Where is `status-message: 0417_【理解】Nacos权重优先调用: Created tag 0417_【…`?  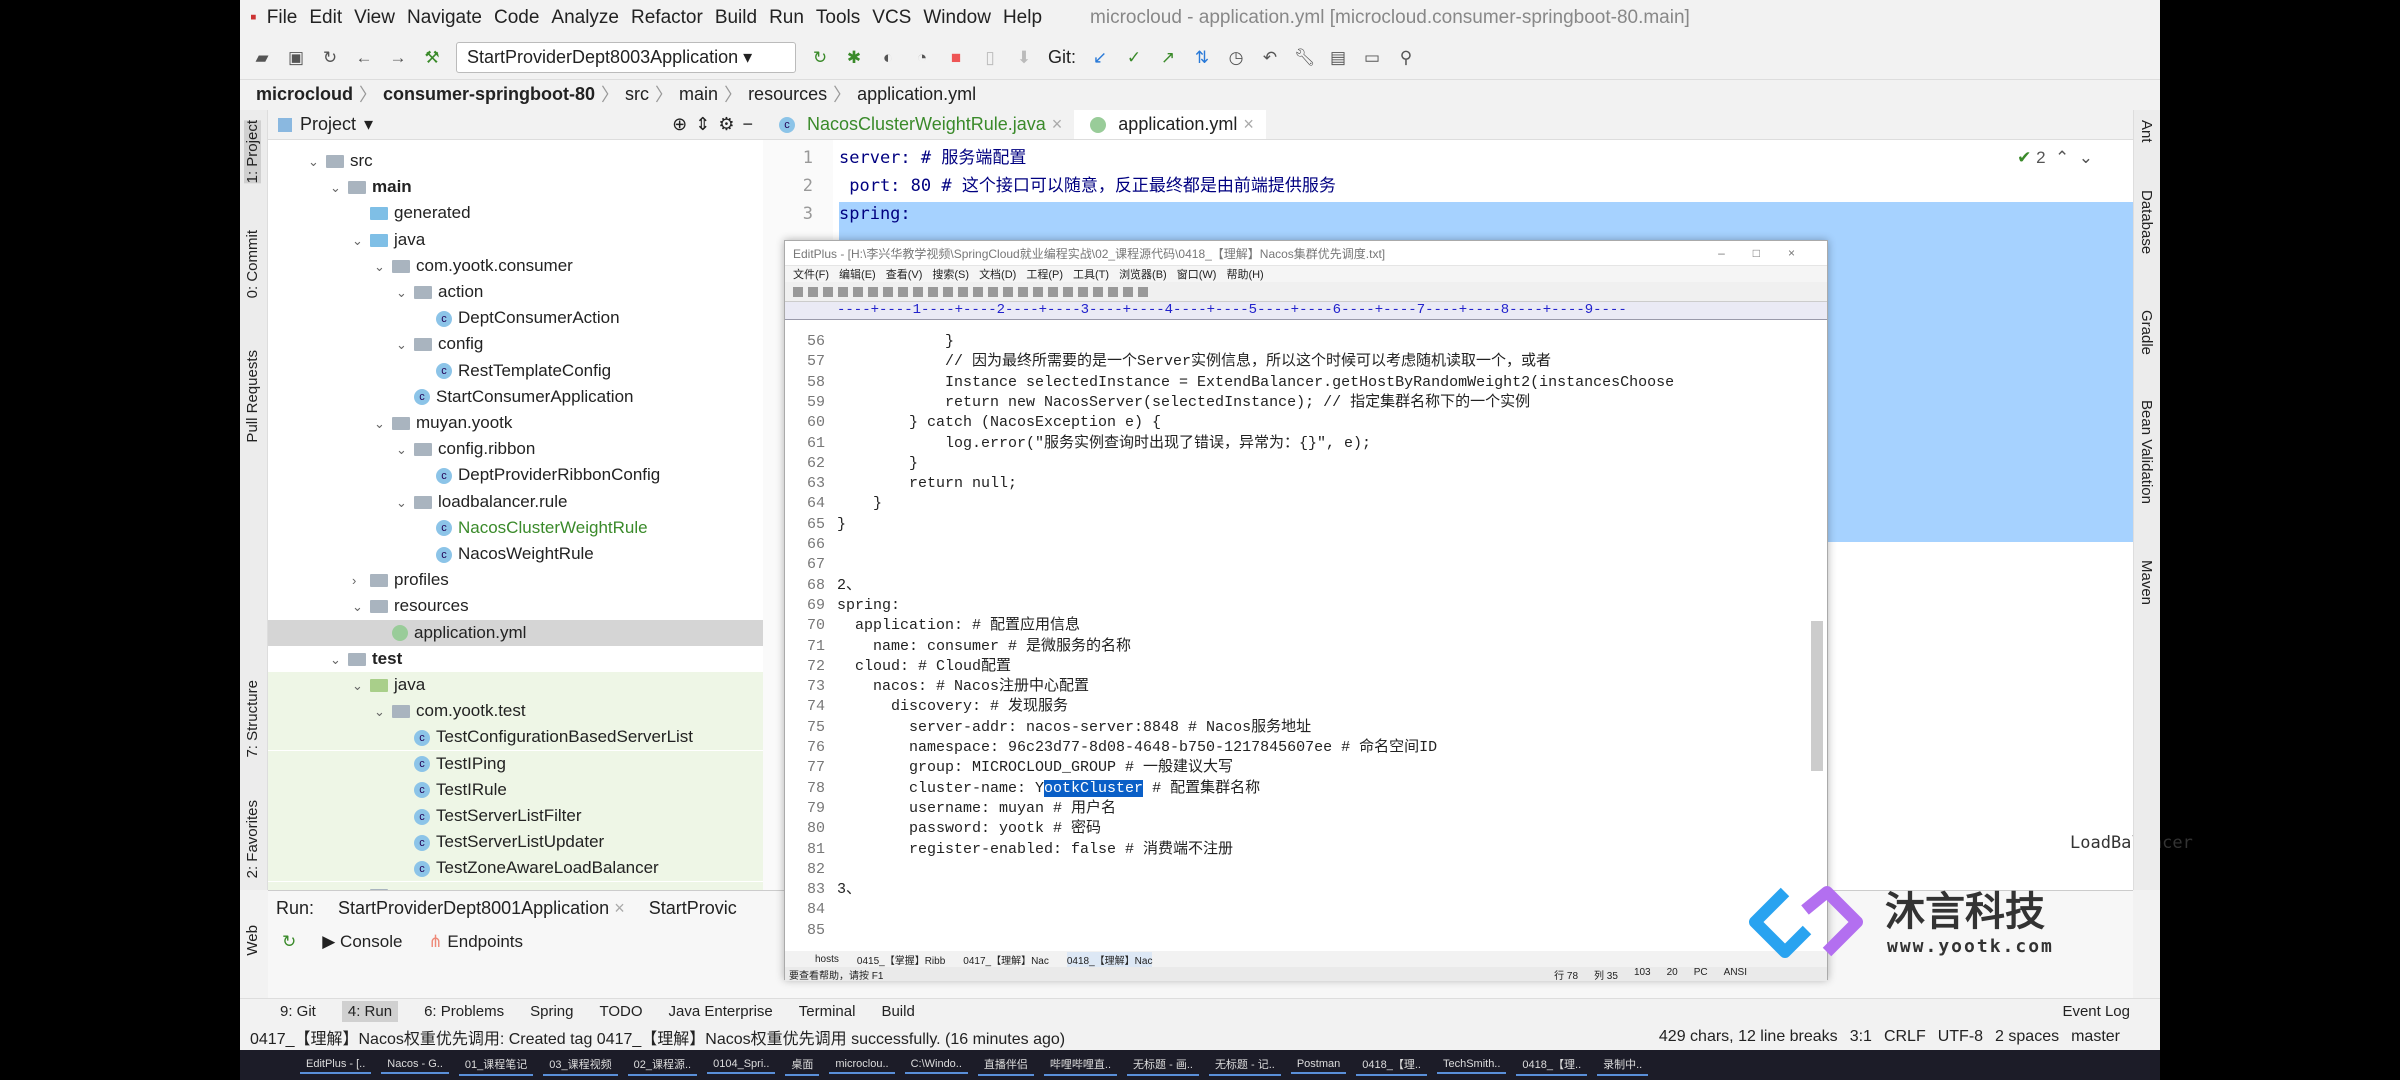
status-message: 0417_【理解】Nacos权重优先调用: Created tag 0417_【… is located at coordinates (657, 1037).